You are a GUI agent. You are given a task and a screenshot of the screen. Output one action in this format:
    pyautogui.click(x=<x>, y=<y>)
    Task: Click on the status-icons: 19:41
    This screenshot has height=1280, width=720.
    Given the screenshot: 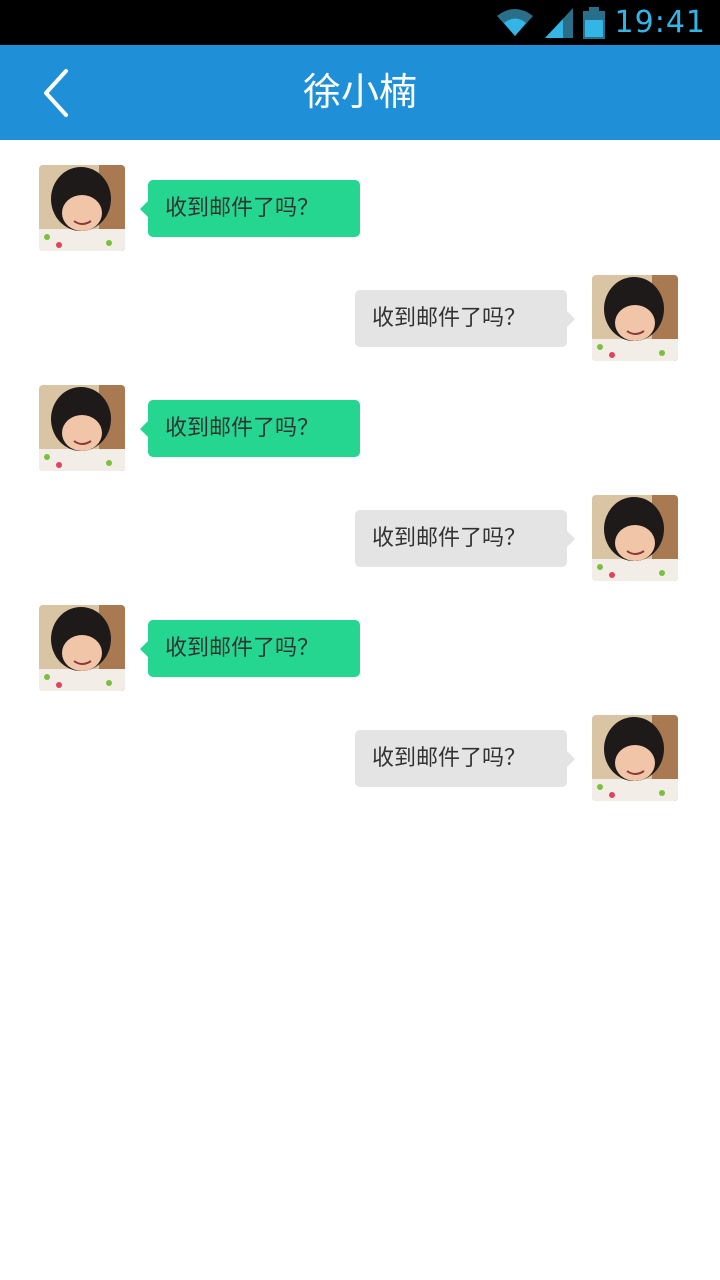 What is the action you would take?
    pyautogui.click(x=600, y=22)
    